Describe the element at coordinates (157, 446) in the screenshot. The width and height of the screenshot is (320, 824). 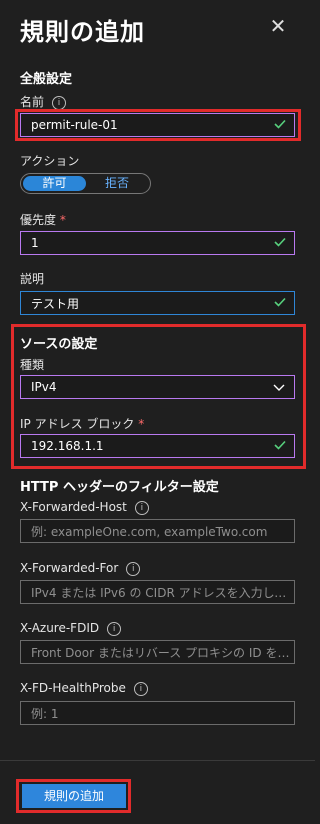
I see `ip-block-input: 192.168.1.1` at that location.